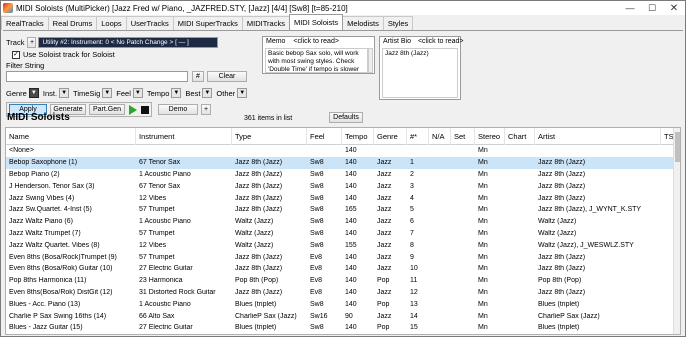 The image size is (686, 337). I want to click on col-name: Name, so click(71, 136).